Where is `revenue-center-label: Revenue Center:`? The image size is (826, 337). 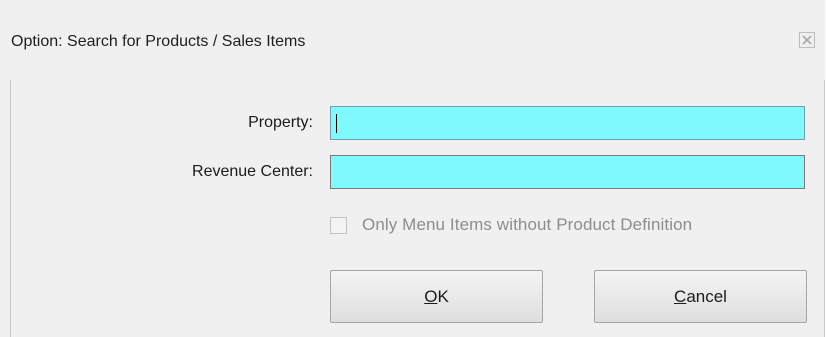
revenue-center-label: Revenue Center: is located at coordinates (252, 171).